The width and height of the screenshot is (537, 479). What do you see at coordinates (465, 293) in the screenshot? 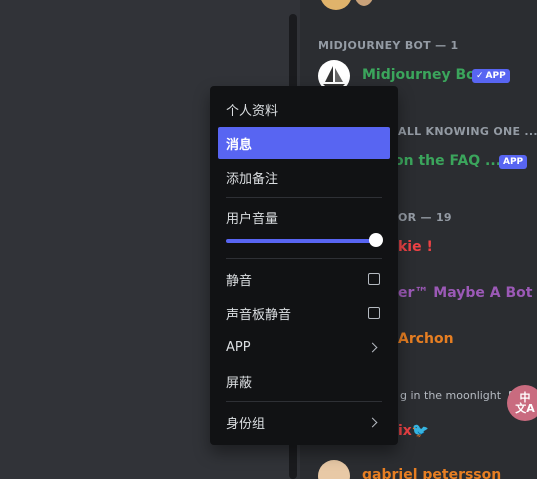
I see `member-name: er™ Maybe A Bot` at bounding box center [465, 293].